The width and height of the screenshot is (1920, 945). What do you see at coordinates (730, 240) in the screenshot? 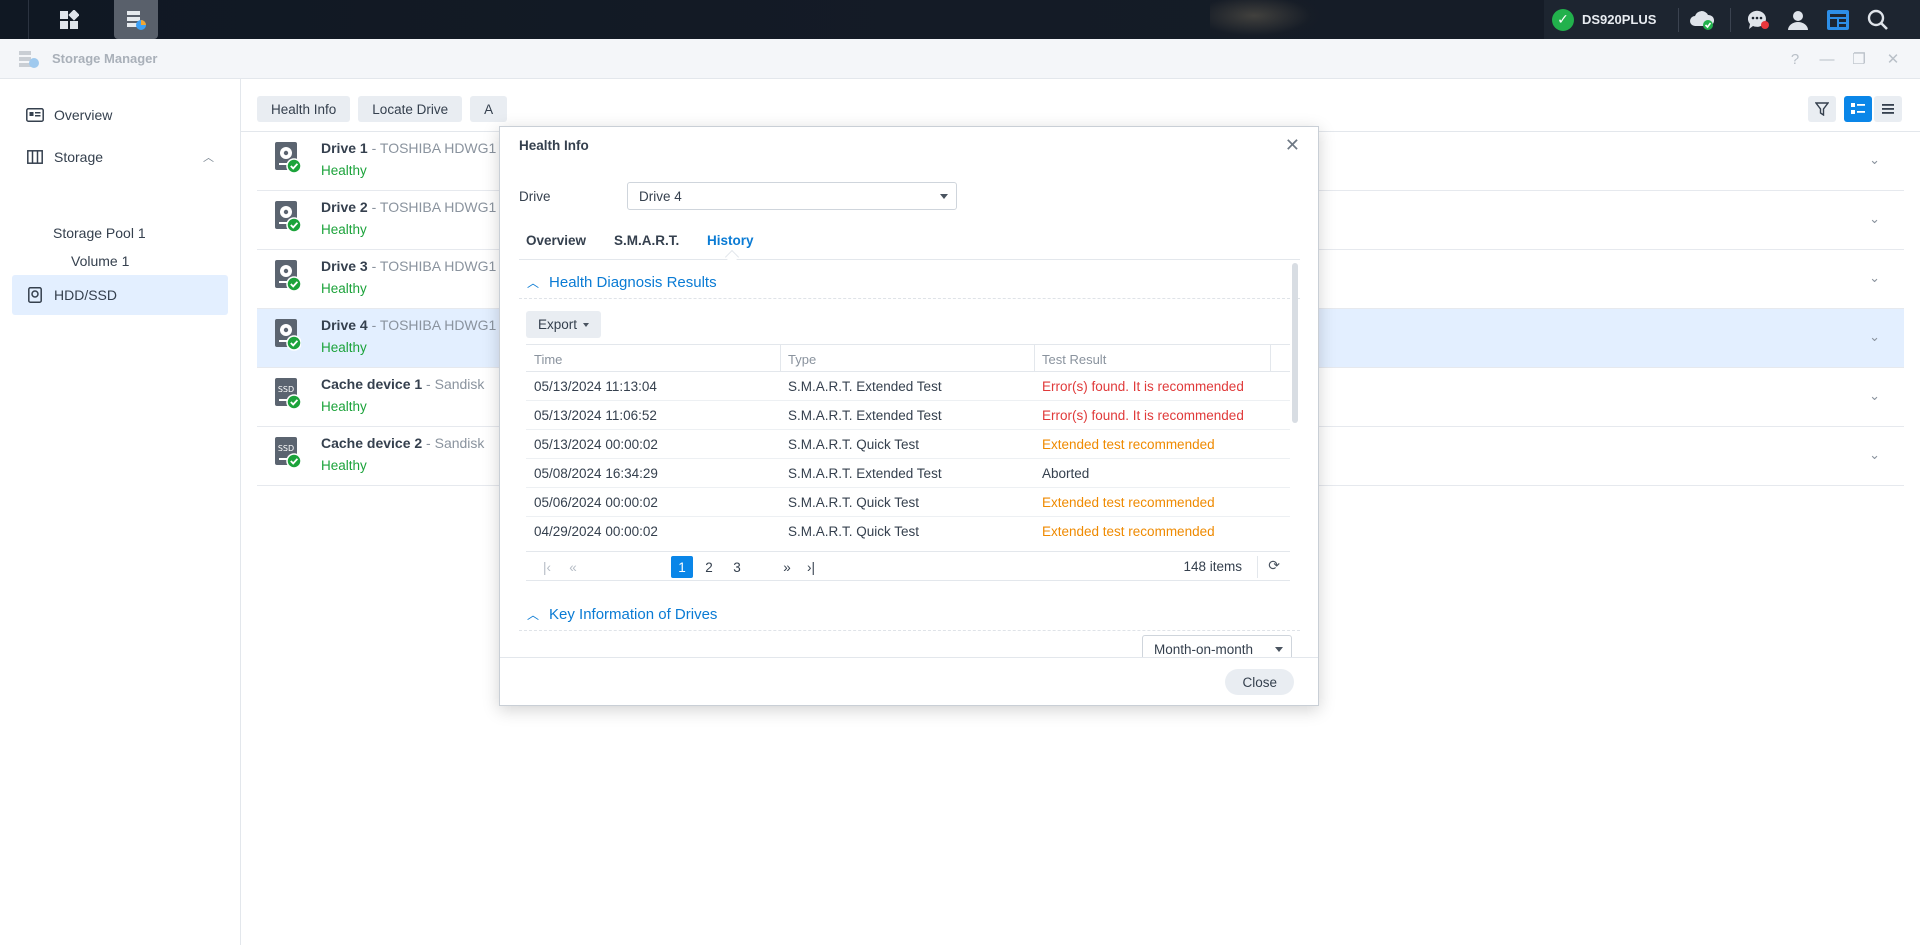
I see `tab-history: History` at bounding box center [730, 240].